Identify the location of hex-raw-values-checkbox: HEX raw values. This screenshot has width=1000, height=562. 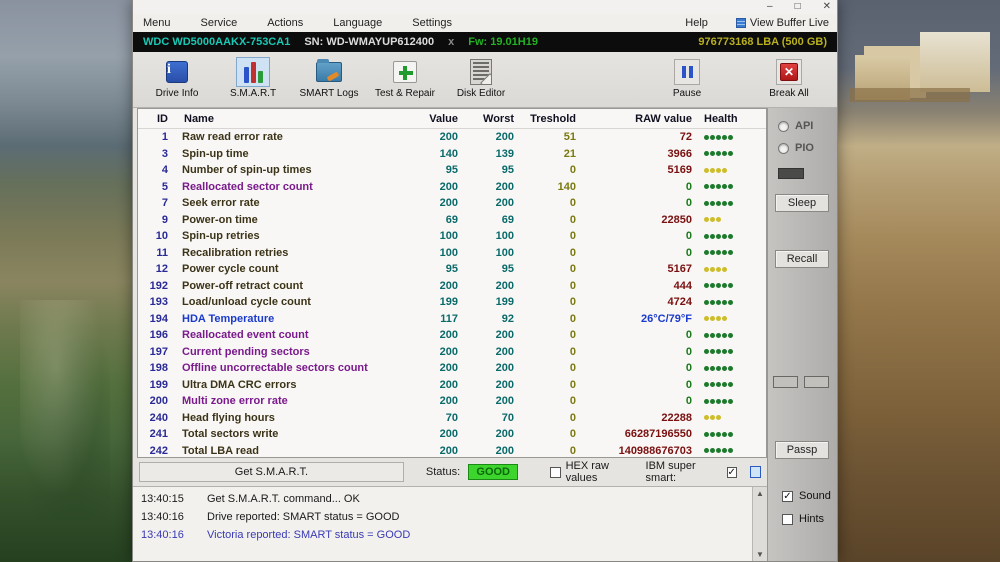
(593, 472).